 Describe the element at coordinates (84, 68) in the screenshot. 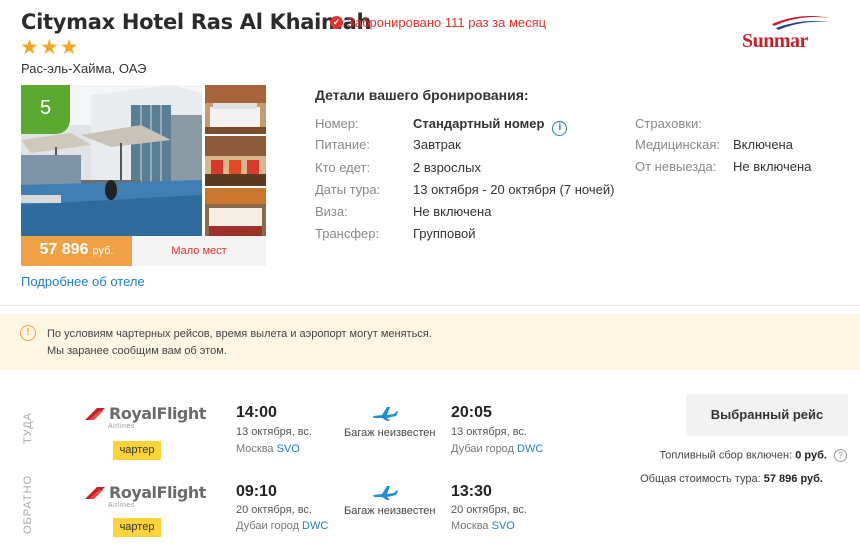

I see `hotel-location: Рас-эль-Хайма, ОАЭ` at that location.